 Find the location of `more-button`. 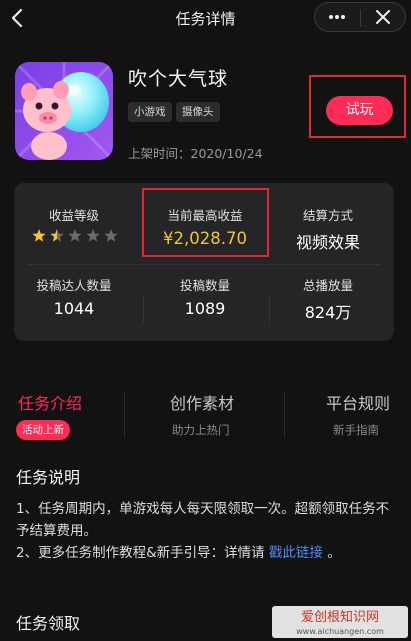

more-button is located at coordinates (337, 17).